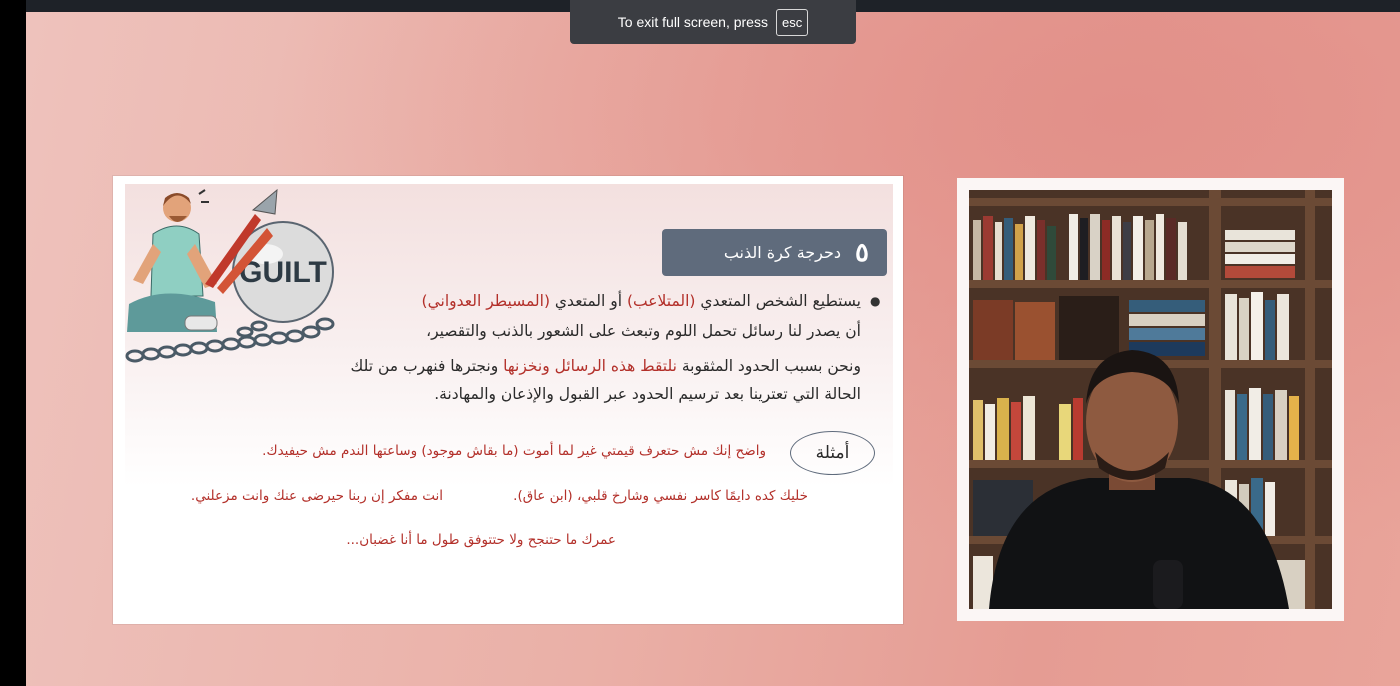  I want to click on example-3: انت مفكر إن ربنا حيرضى عنك وانت مزعلني., so click(316, 496).